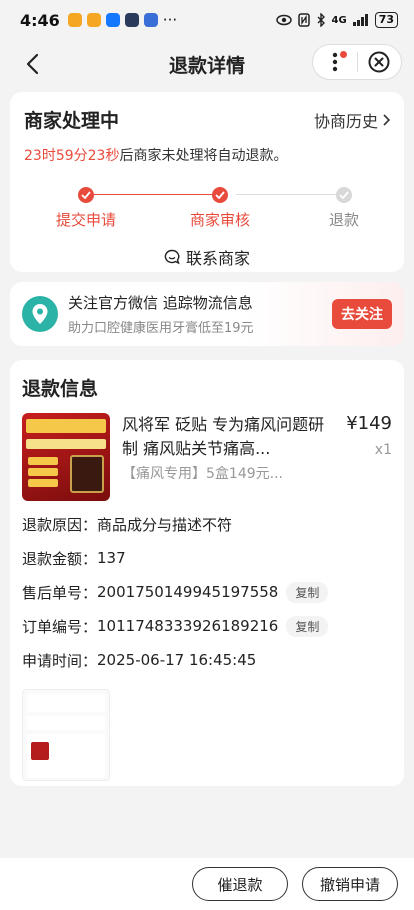 This screenshot has height=910, width=414. What do you see at coordinates (350, 884) in the screenshot?
I see `cancel-application-button: 撤销申请` at bounding box center [350, 884].